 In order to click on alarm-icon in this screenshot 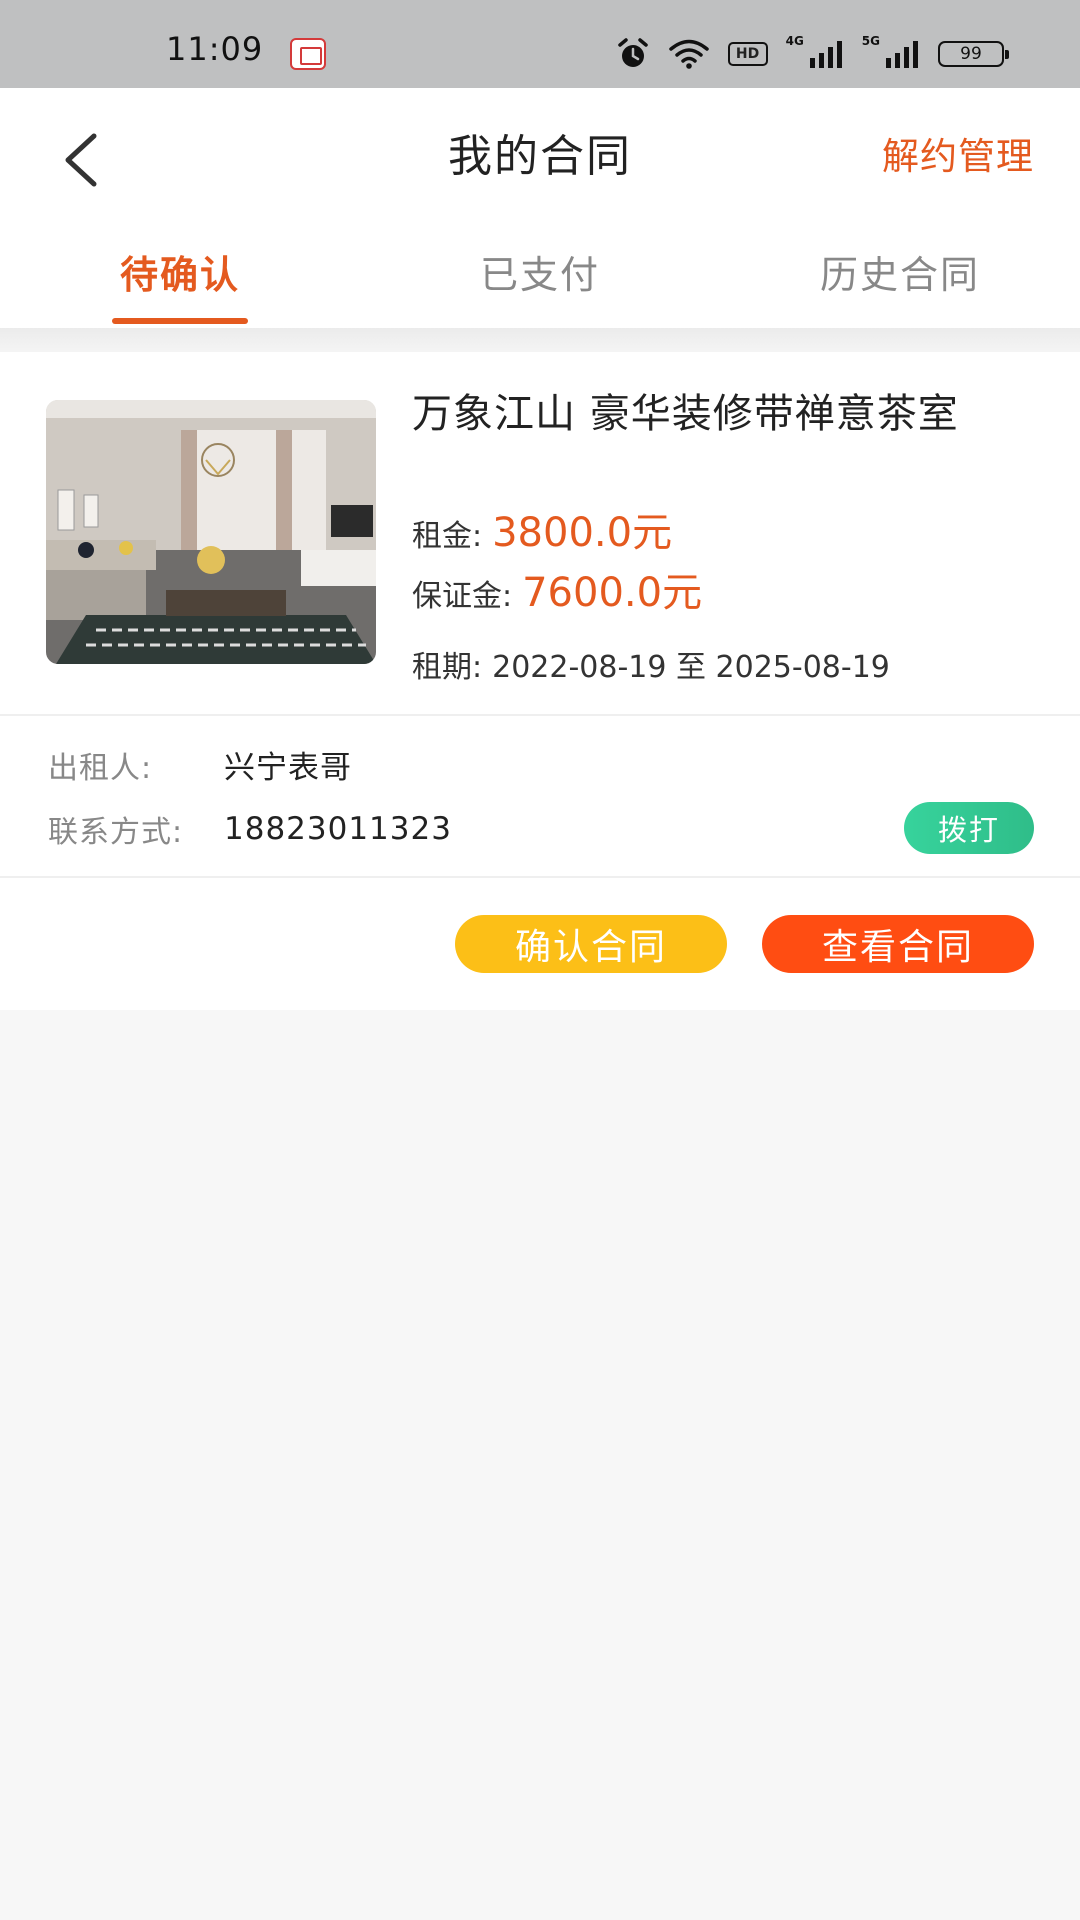, I will do `click(632, 52)`.